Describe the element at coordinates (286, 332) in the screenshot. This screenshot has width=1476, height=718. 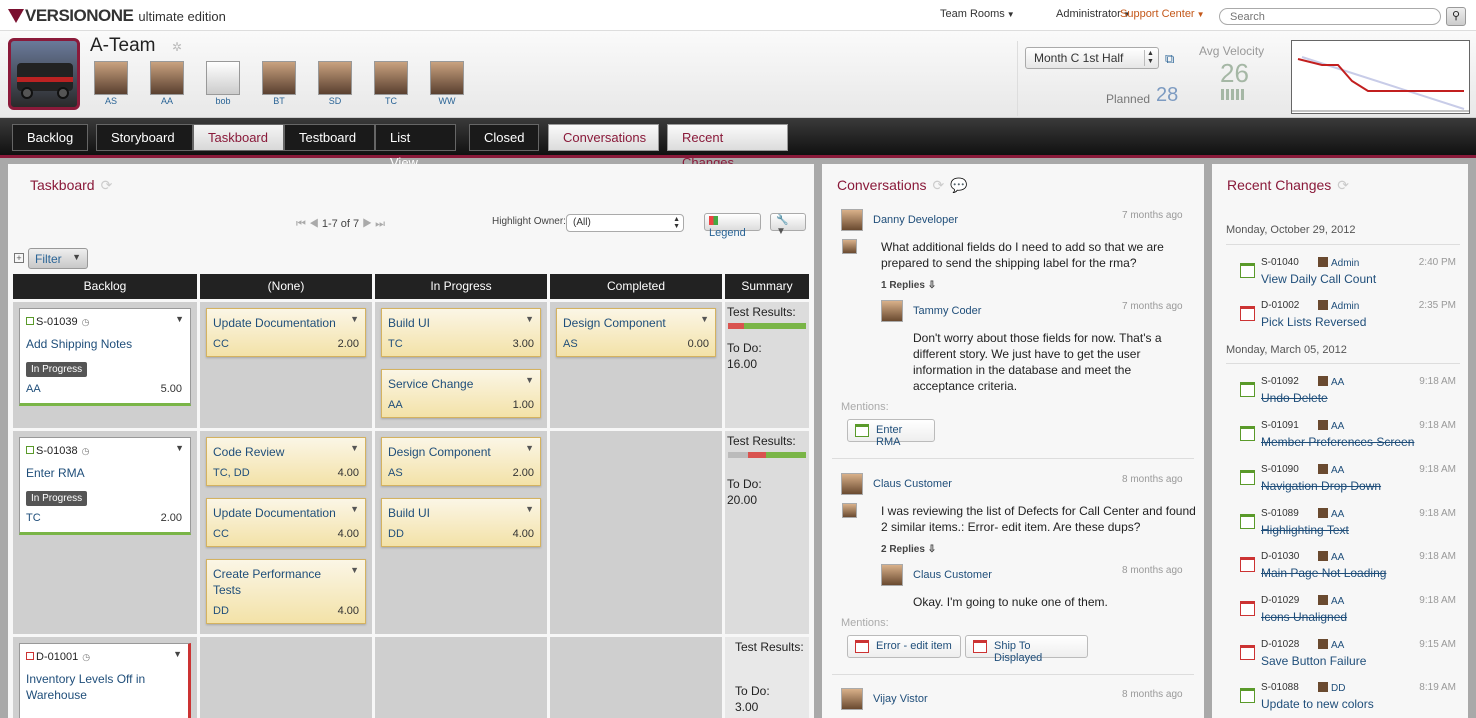
I see `task-card: Update Documentation ▼ CC 2.00` at that location.